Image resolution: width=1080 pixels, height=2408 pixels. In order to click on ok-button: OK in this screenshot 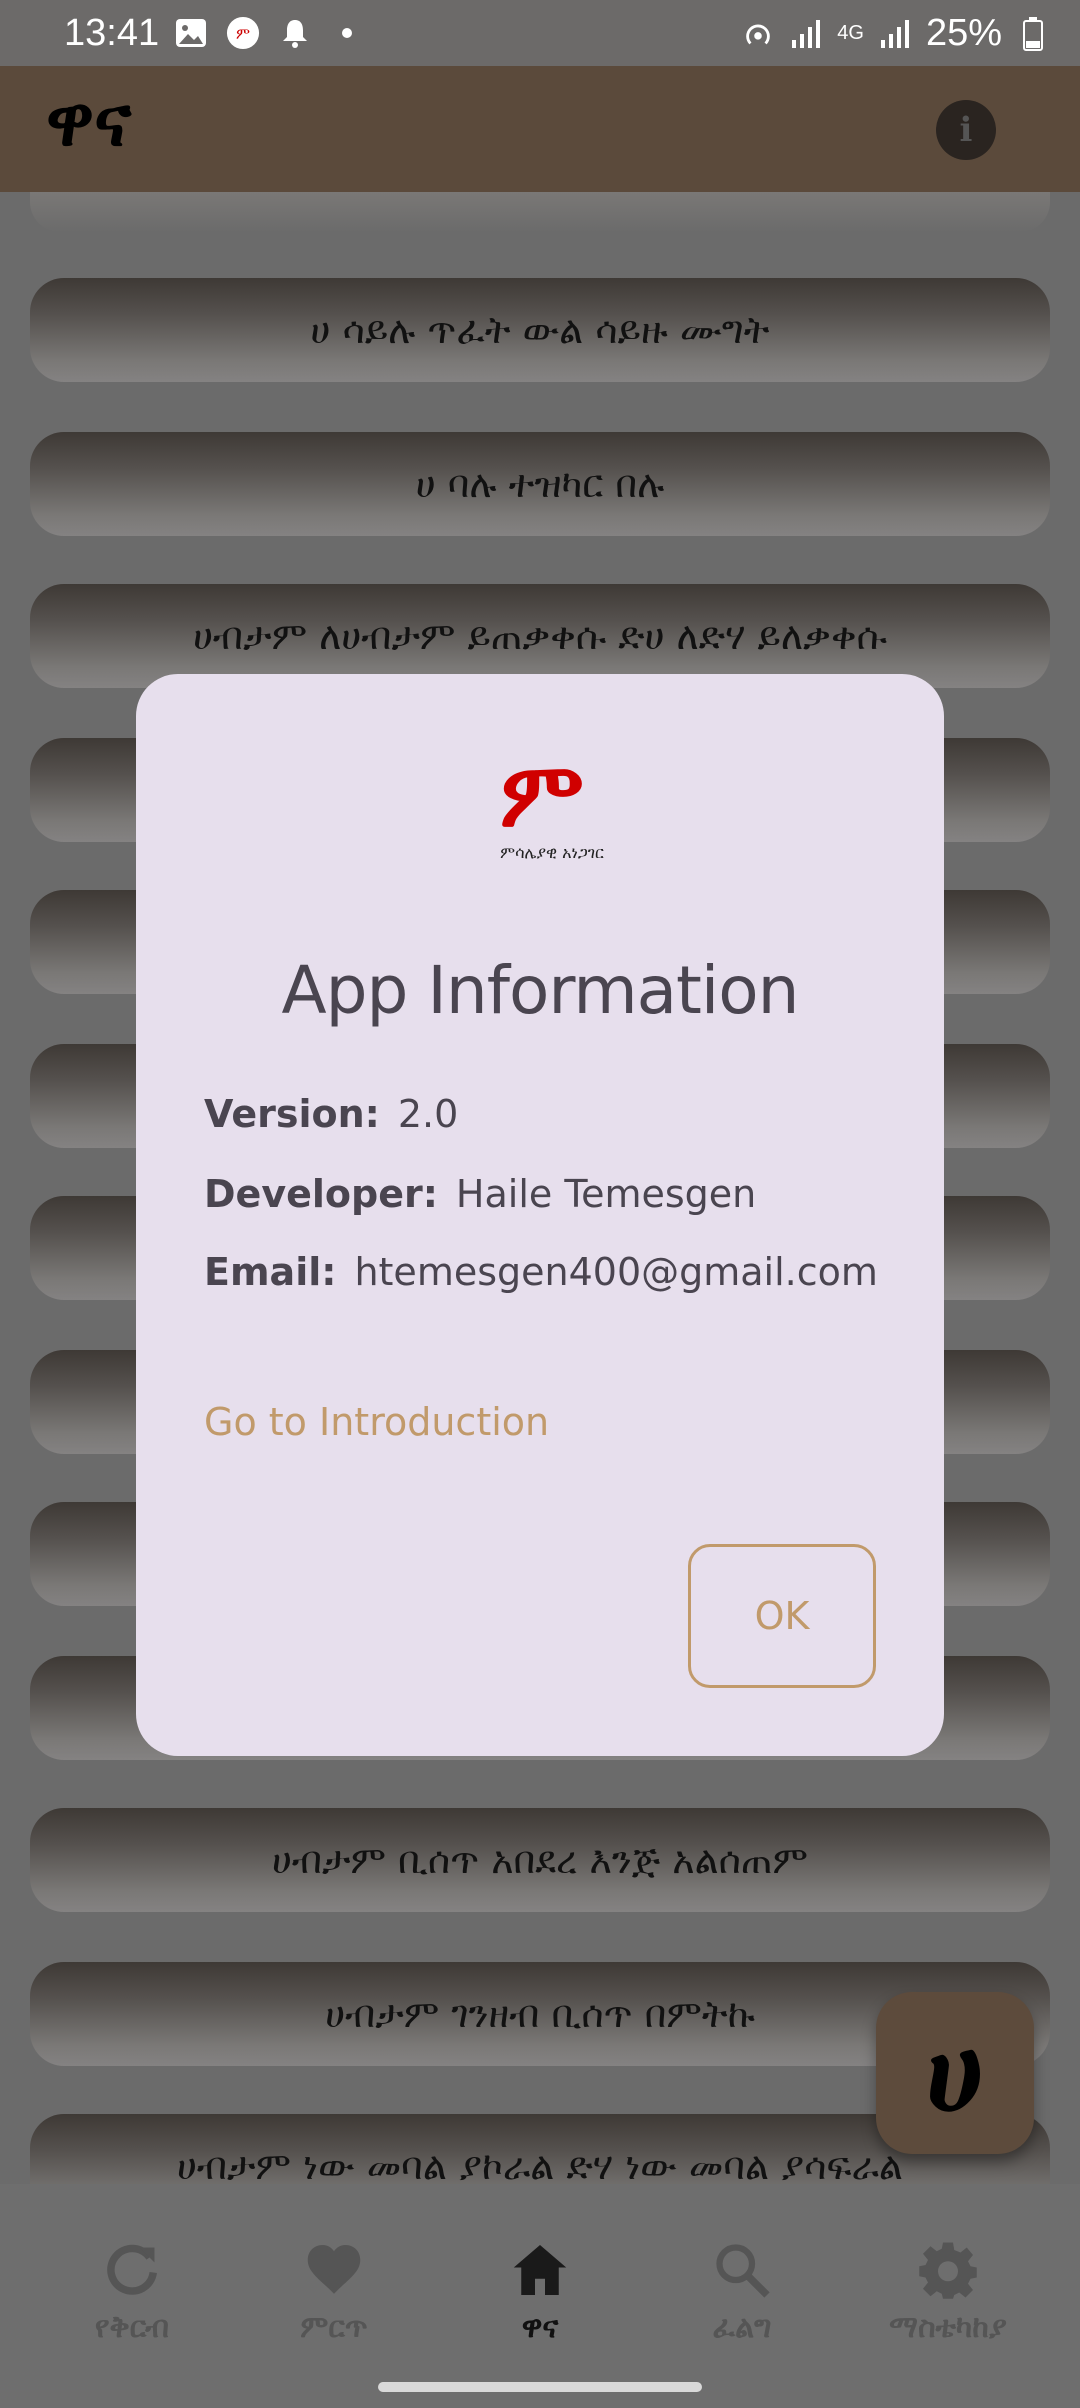, I will do `click(782, 1616)`.